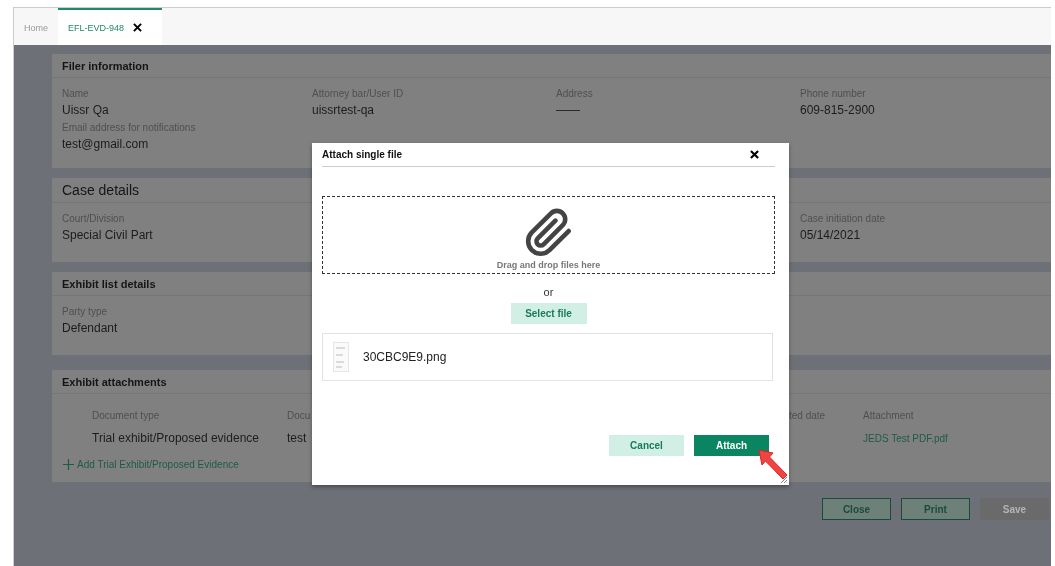 Image resolution: width=1055 pixels, height=566 pixels. I want to click on field-value: 05/14/2021, so click(831, 235).